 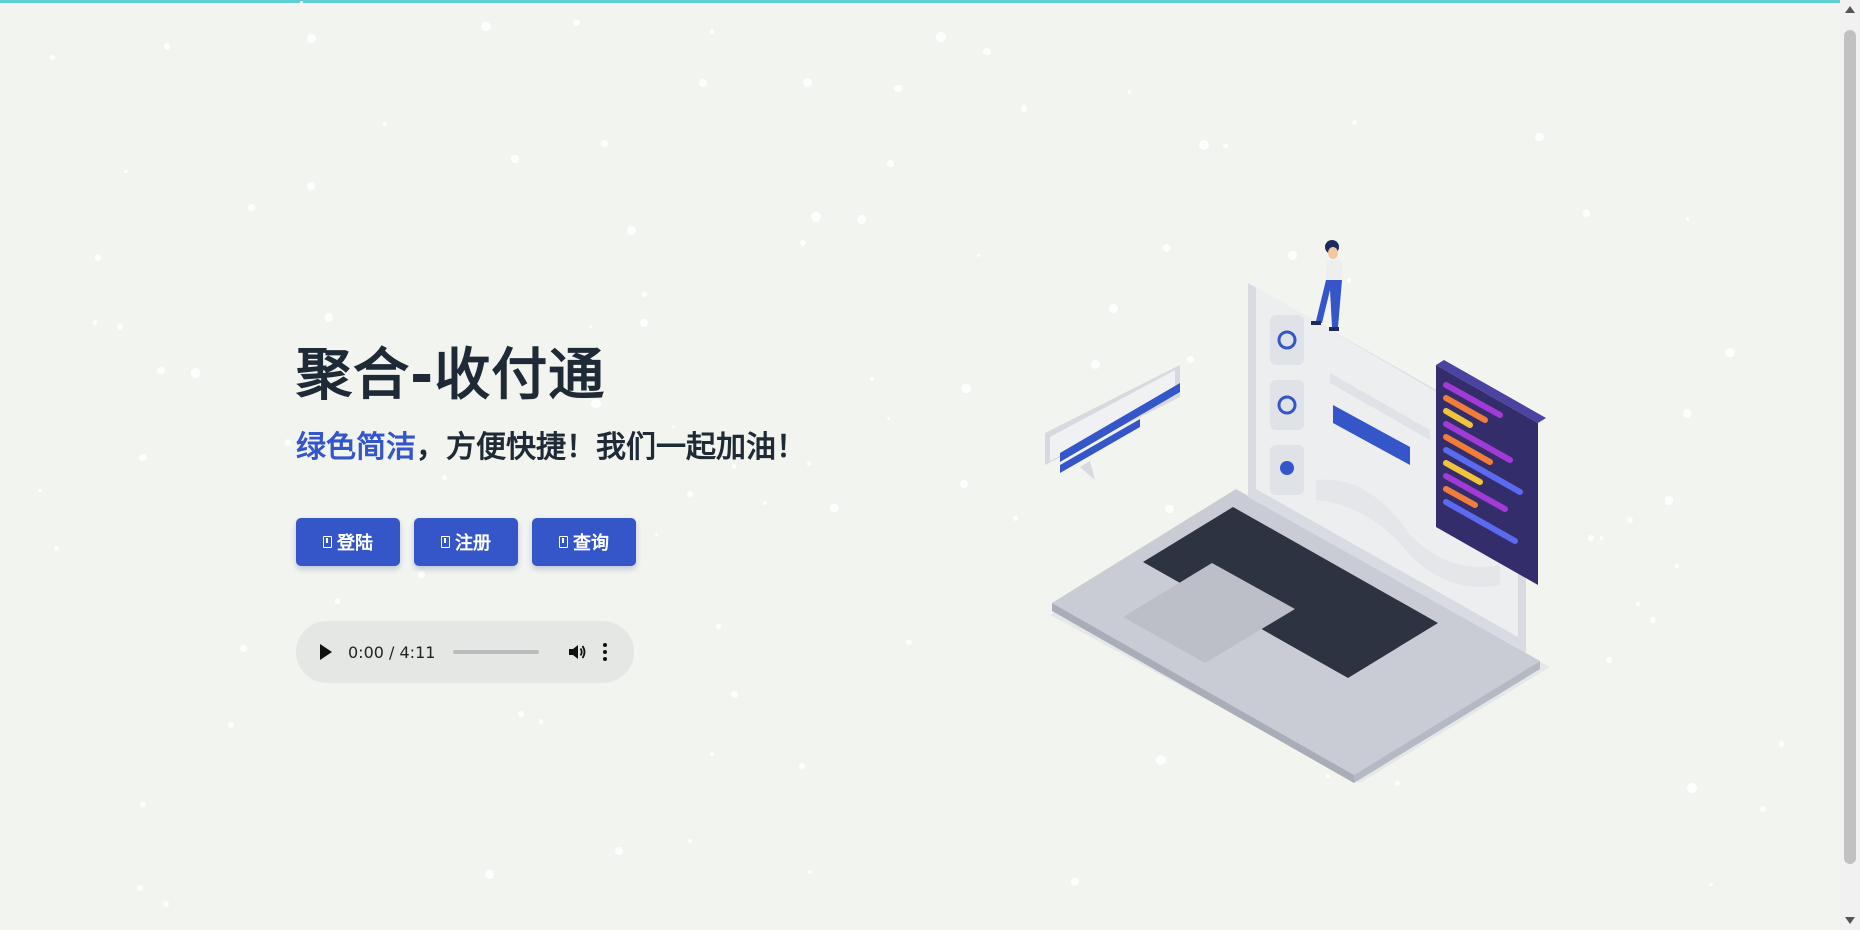 I want to click on scroll-thumb, so click(x=1850, y=447).